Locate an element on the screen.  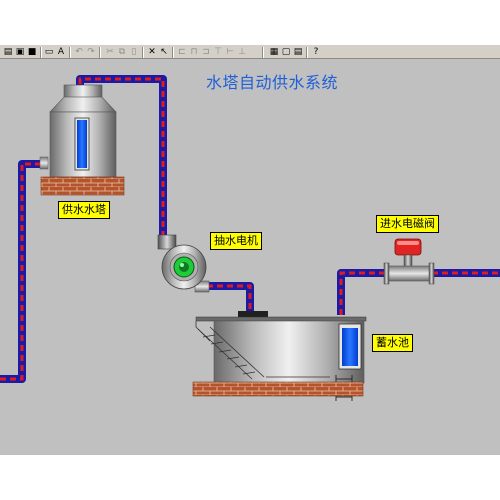
pump-motor-label: 抽水电机 is located at coordinates (236, 241).